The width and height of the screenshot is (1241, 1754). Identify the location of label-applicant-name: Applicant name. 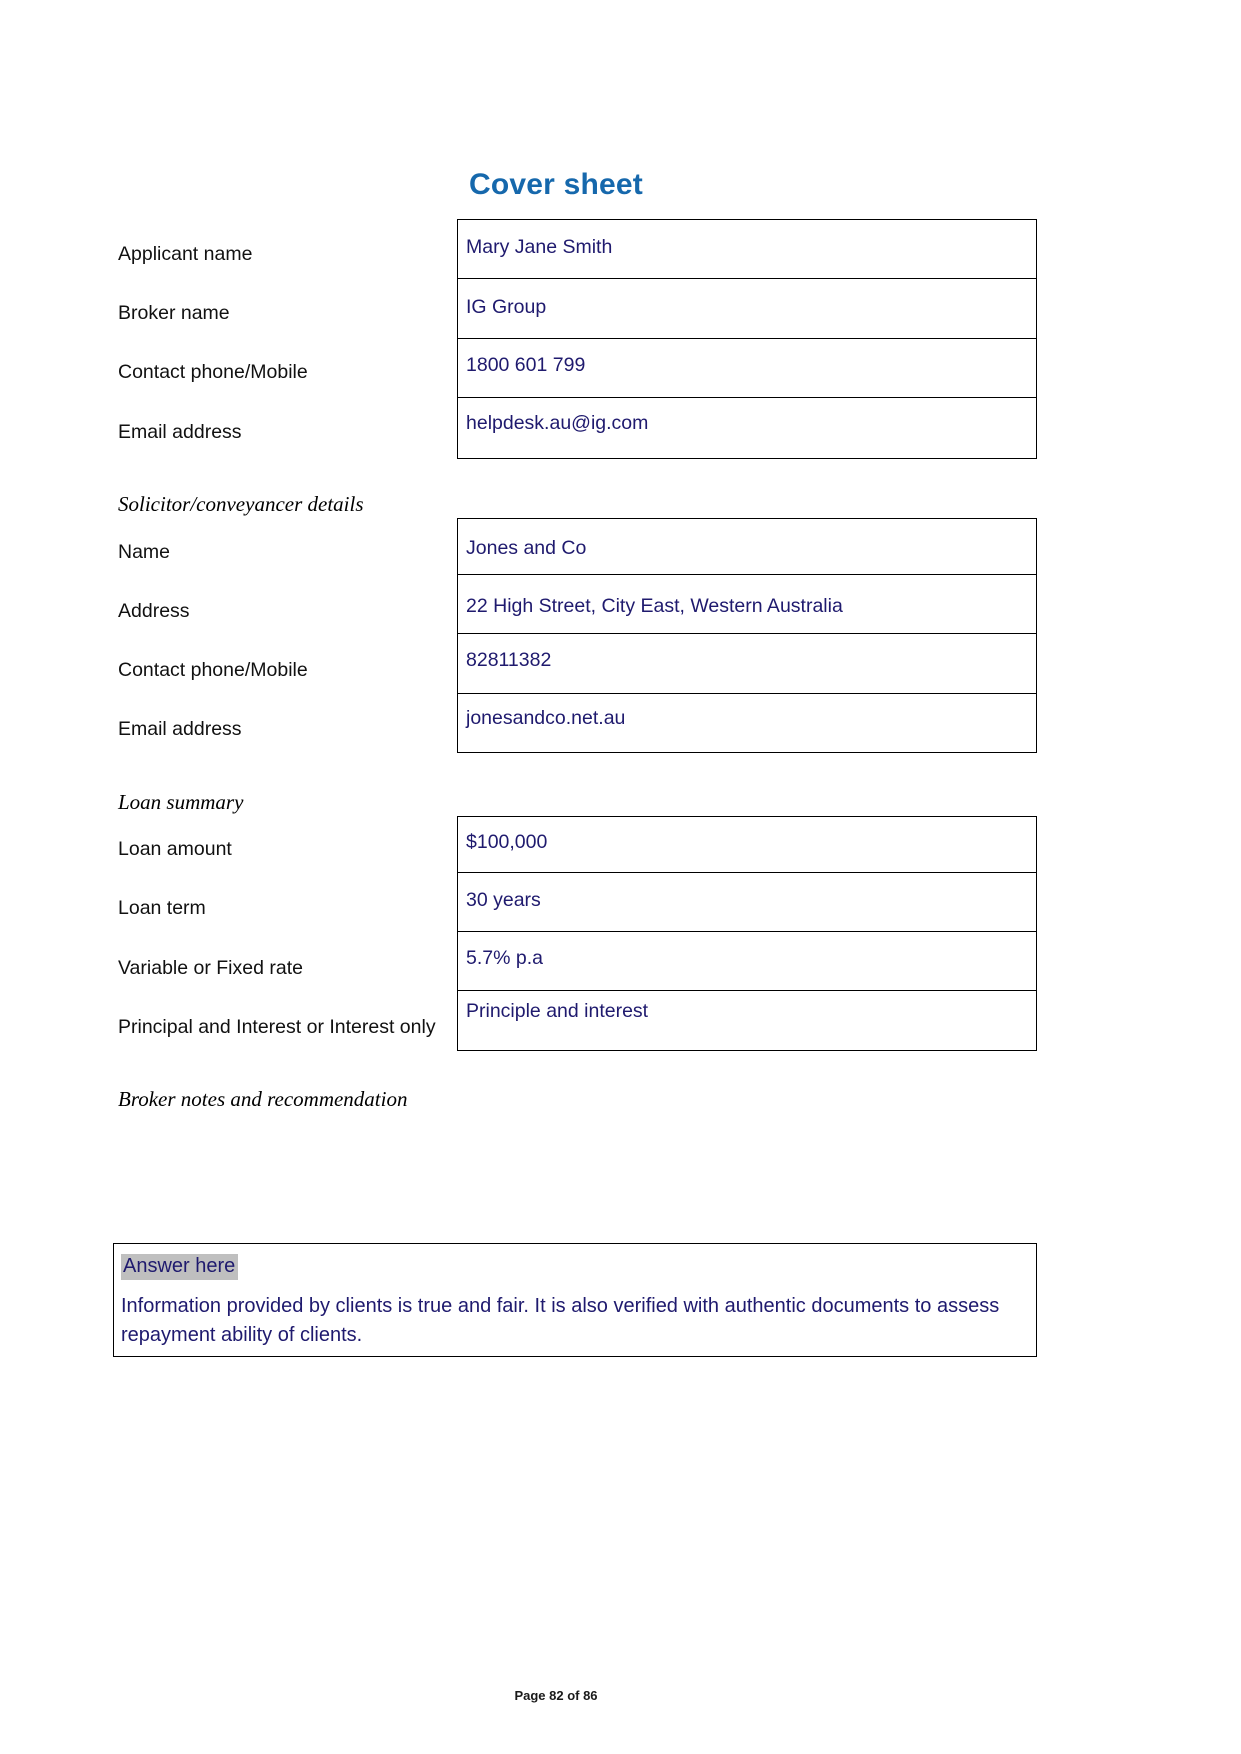
(185, 254).